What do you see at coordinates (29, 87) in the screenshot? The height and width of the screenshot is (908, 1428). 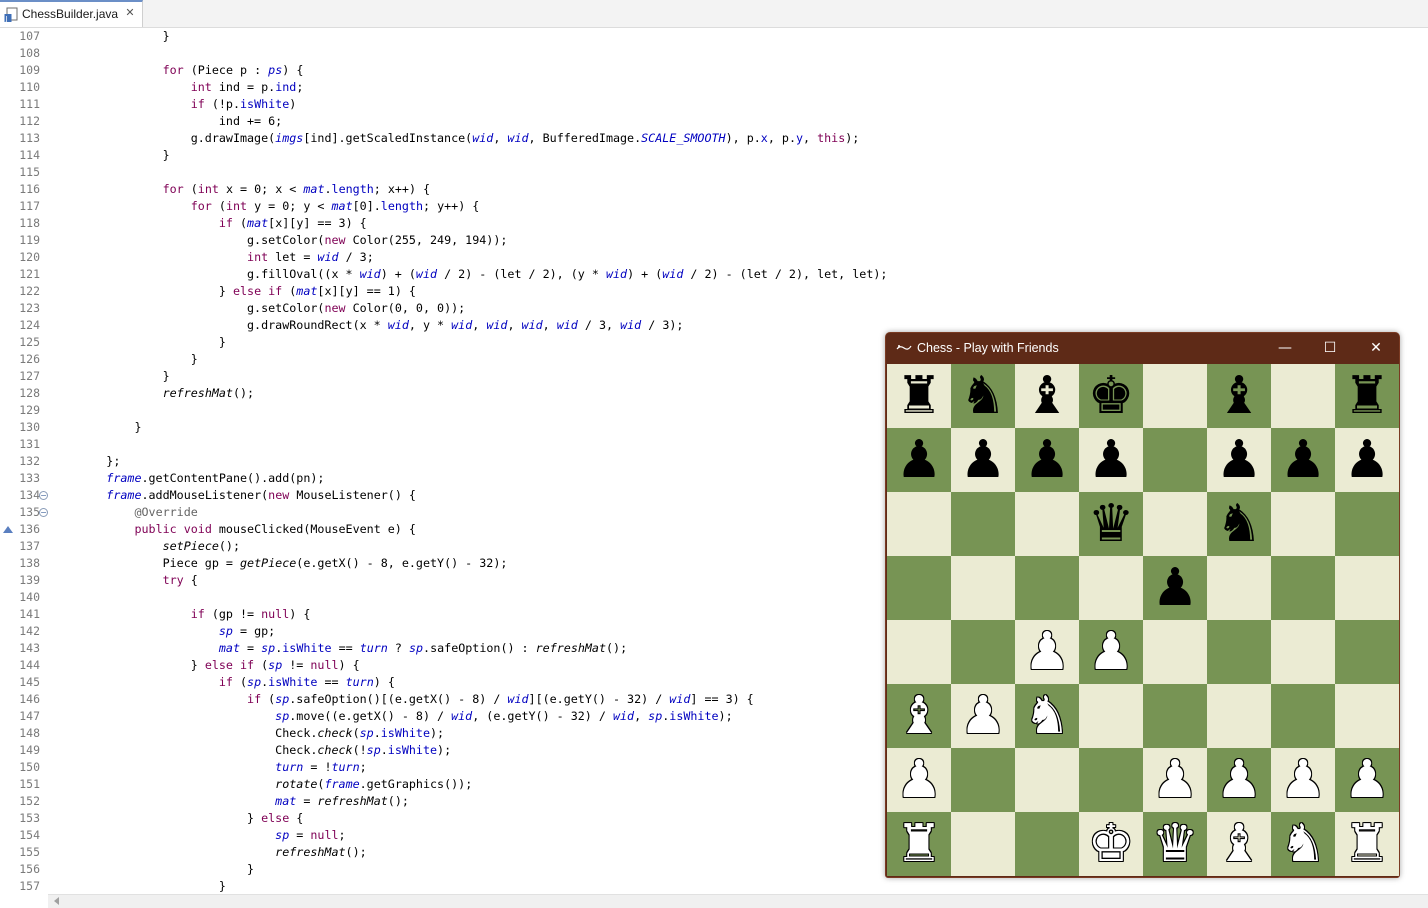 I see `line-number: 110` at bounding box center [29, 87].